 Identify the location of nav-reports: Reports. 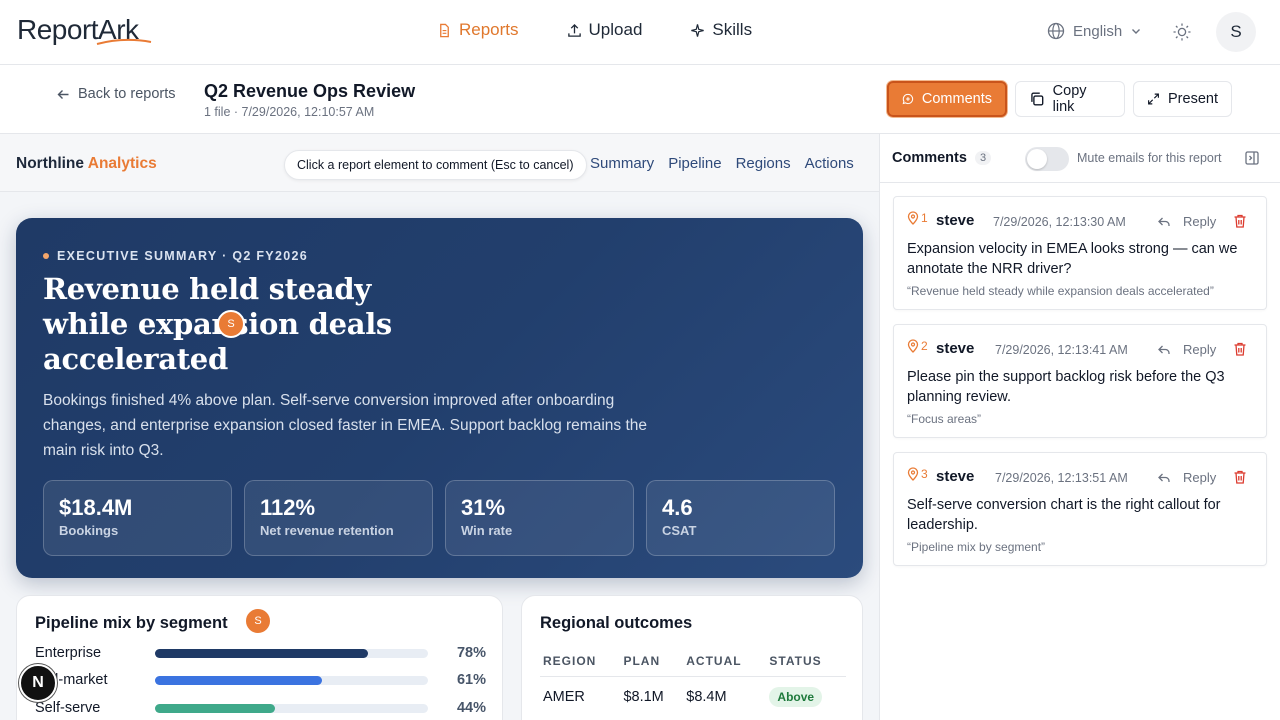
(478, 30).